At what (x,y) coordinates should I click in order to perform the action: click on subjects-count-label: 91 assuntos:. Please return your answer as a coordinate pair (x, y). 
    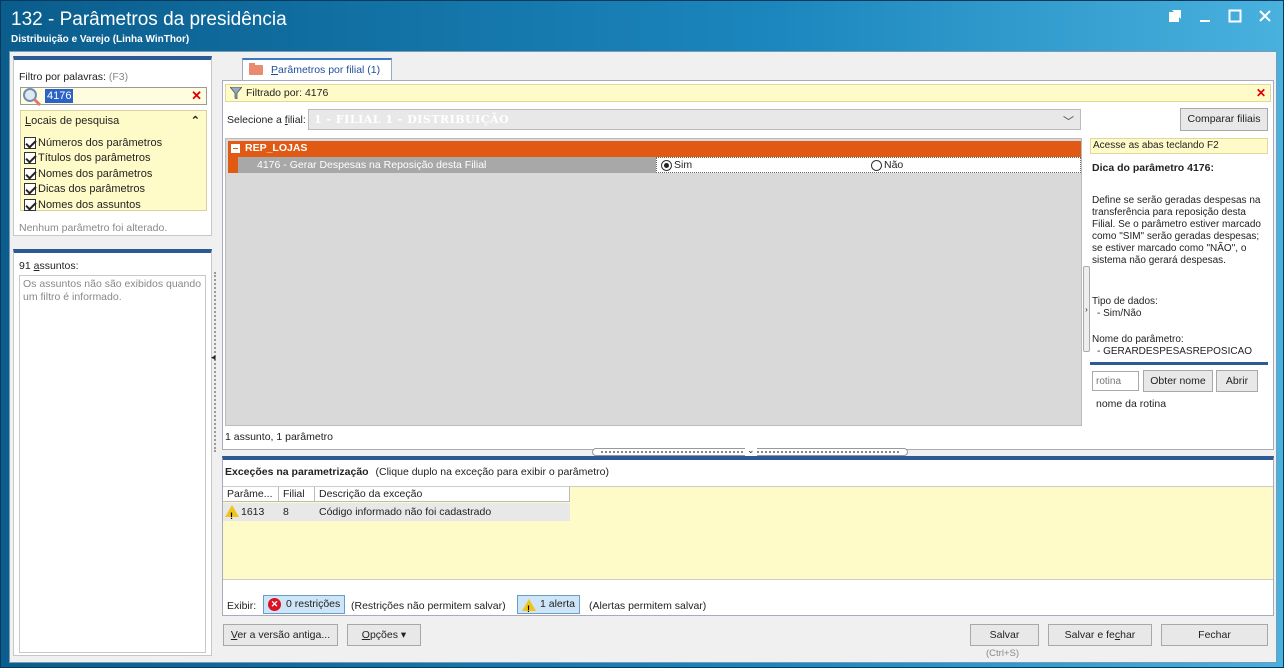
    Looking at the image, I should click on (49, 266).